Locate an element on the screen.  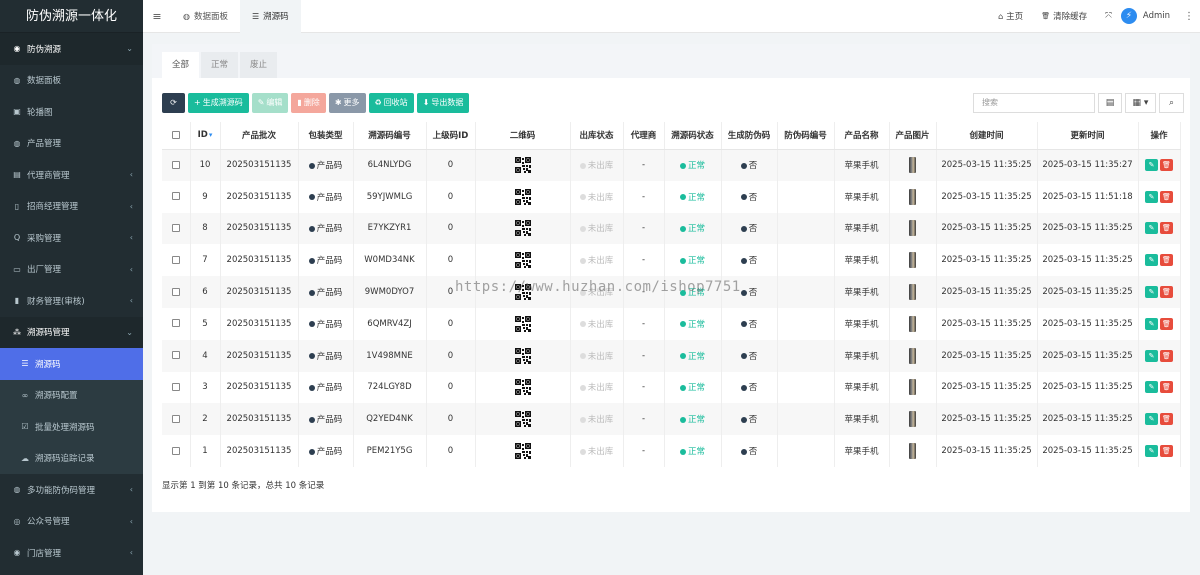
sidebar-item: ◉ 防伪溯源 ⌄ is located at coordinates (71, 49).